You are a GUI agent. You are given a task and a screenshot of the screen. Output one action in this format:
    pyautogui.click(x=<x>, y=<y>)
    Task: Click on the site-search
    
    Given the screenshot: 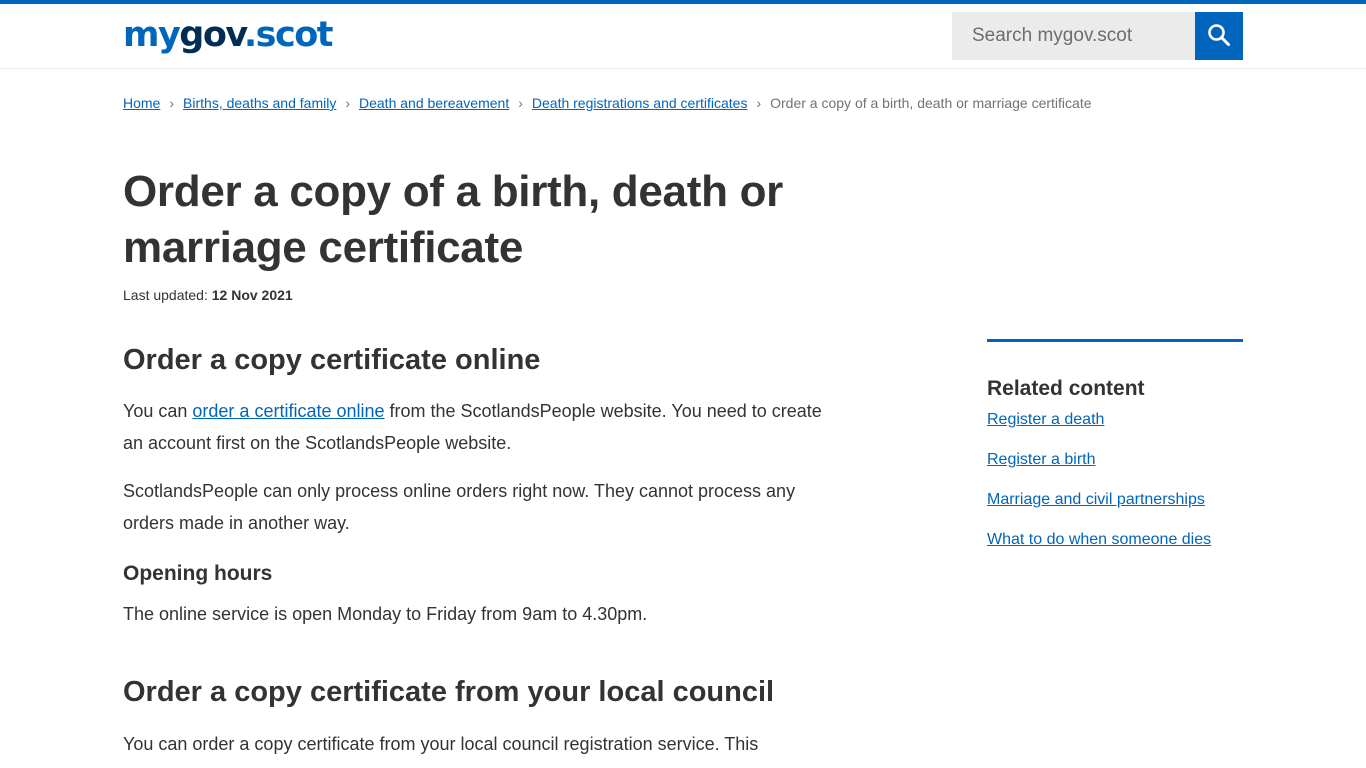 What is the action you would take?
    pyautogui.click(x=1097, y=36)
    